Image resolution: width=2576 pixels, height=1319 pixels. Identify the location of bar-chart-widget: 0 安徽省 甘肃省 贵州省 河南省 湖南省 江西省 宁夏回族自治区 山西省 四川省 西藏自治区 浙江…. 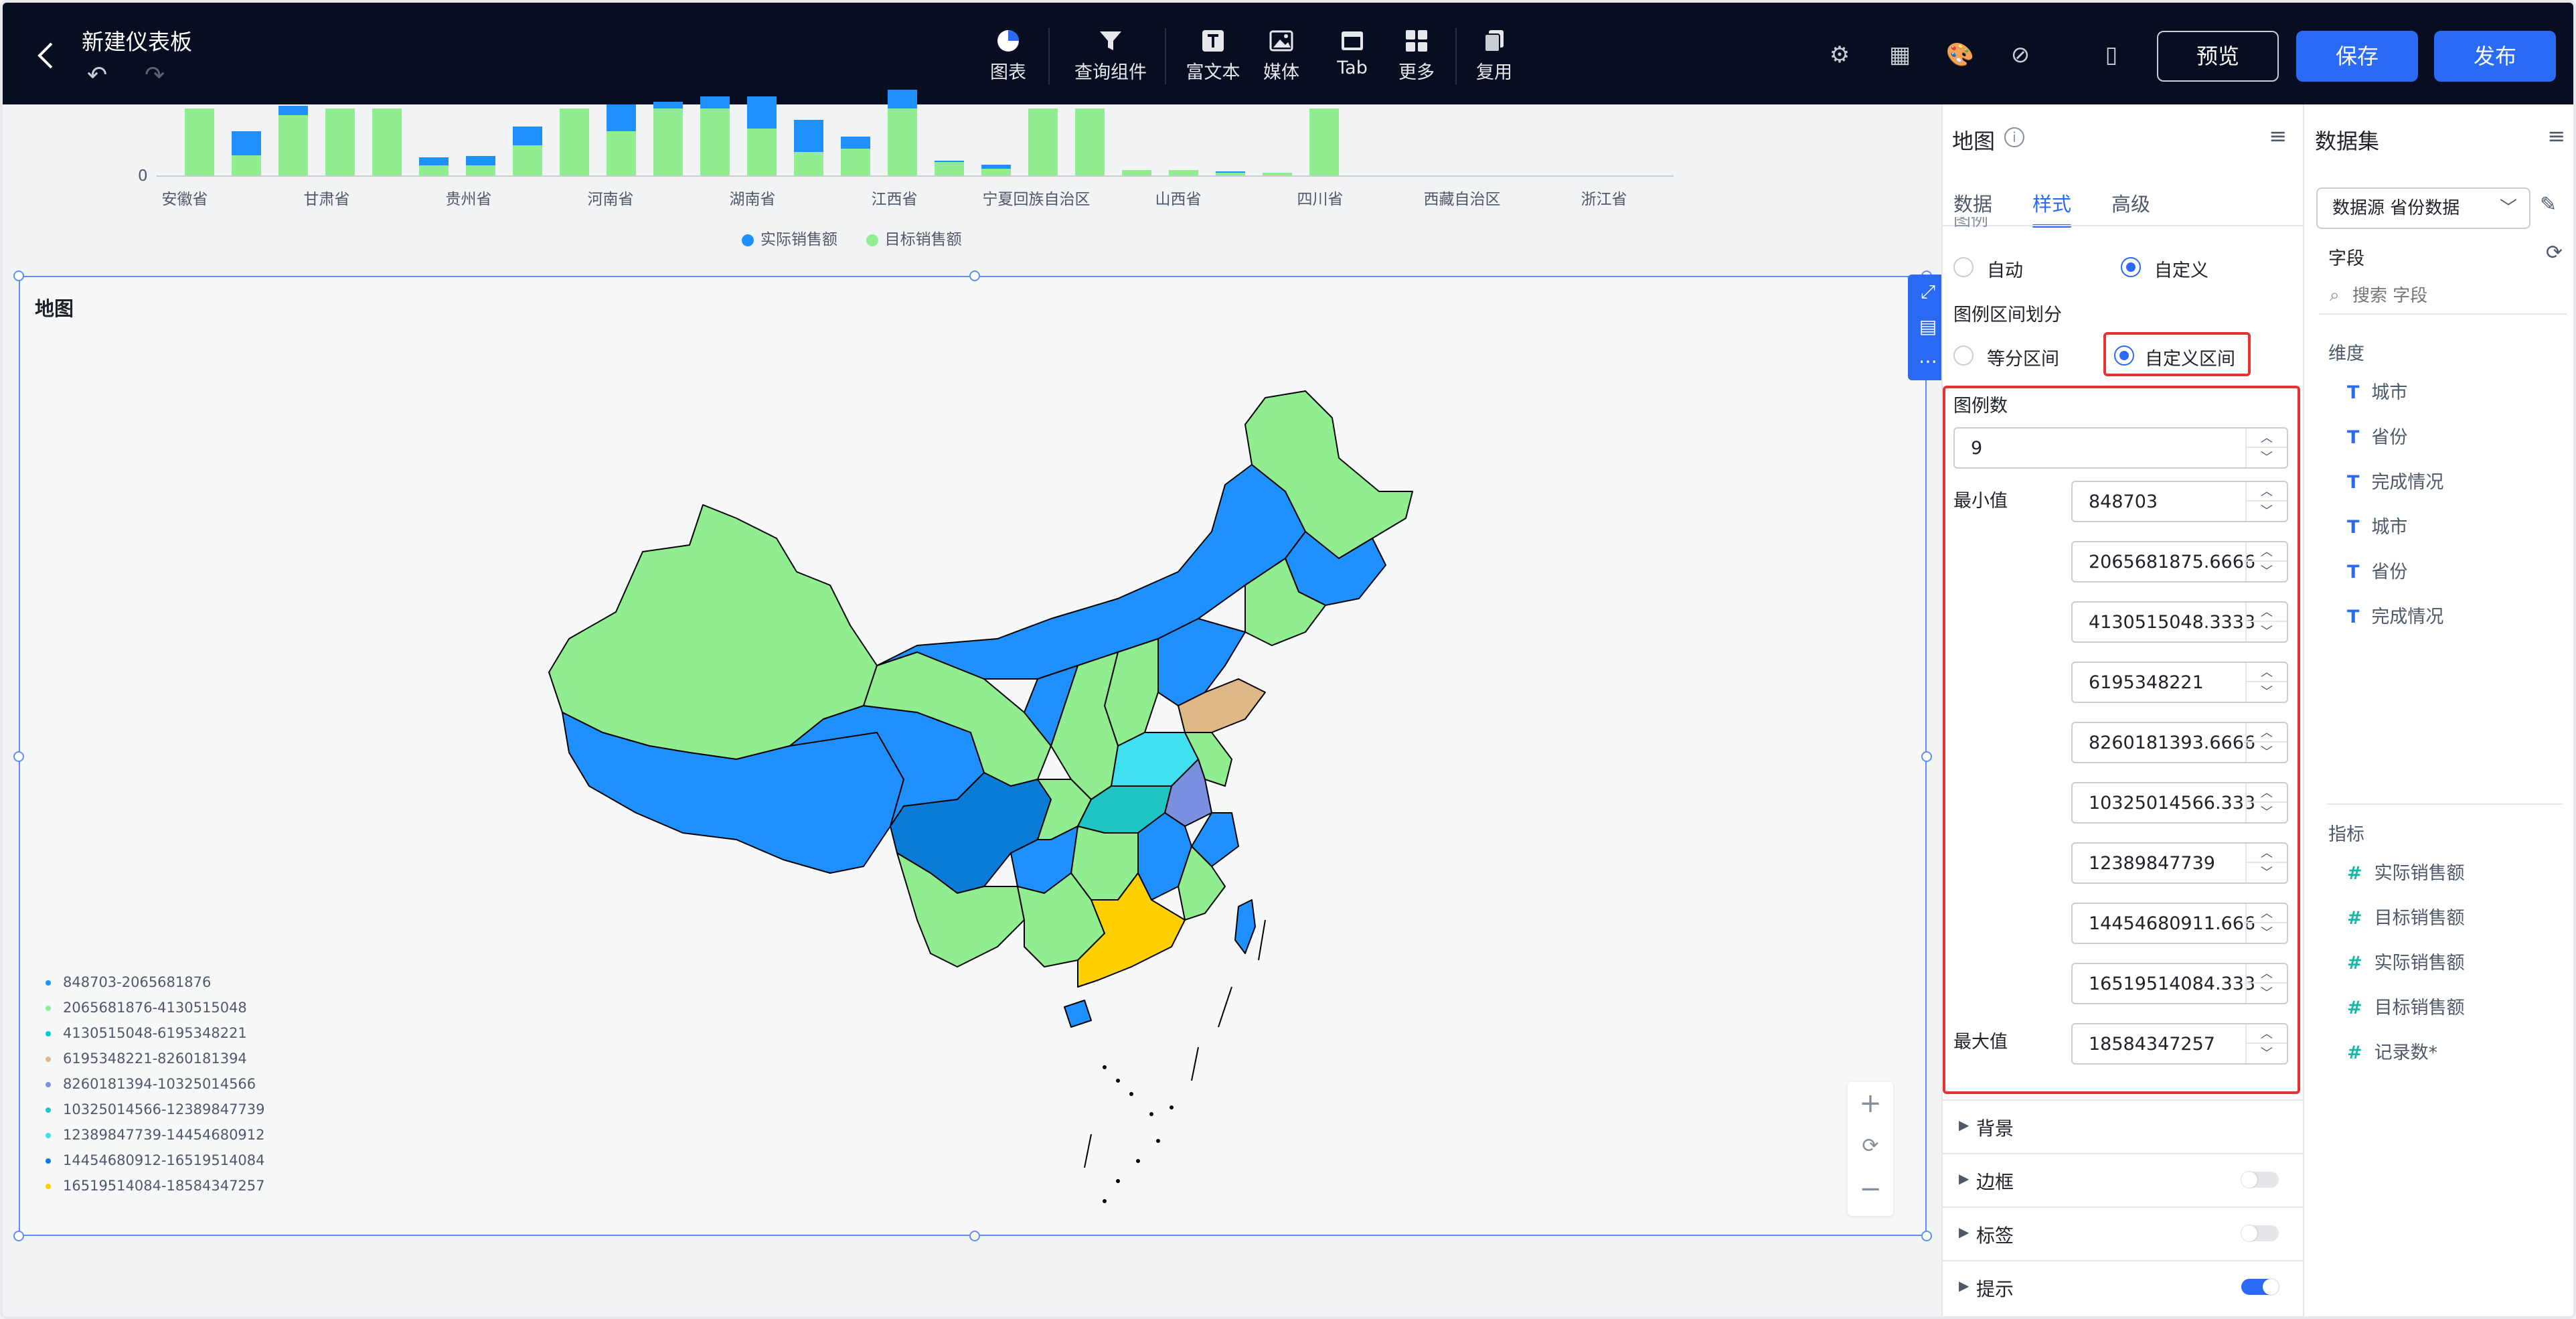
(972, 184).